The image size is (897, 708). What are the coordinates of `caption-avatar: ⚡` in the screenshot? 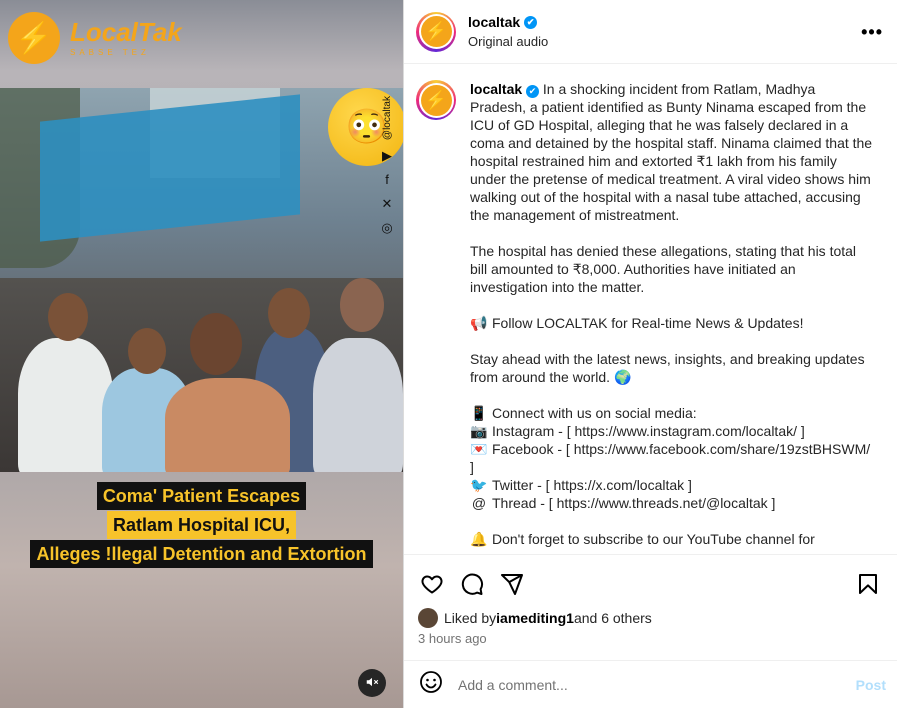 It's located at (436, 100).